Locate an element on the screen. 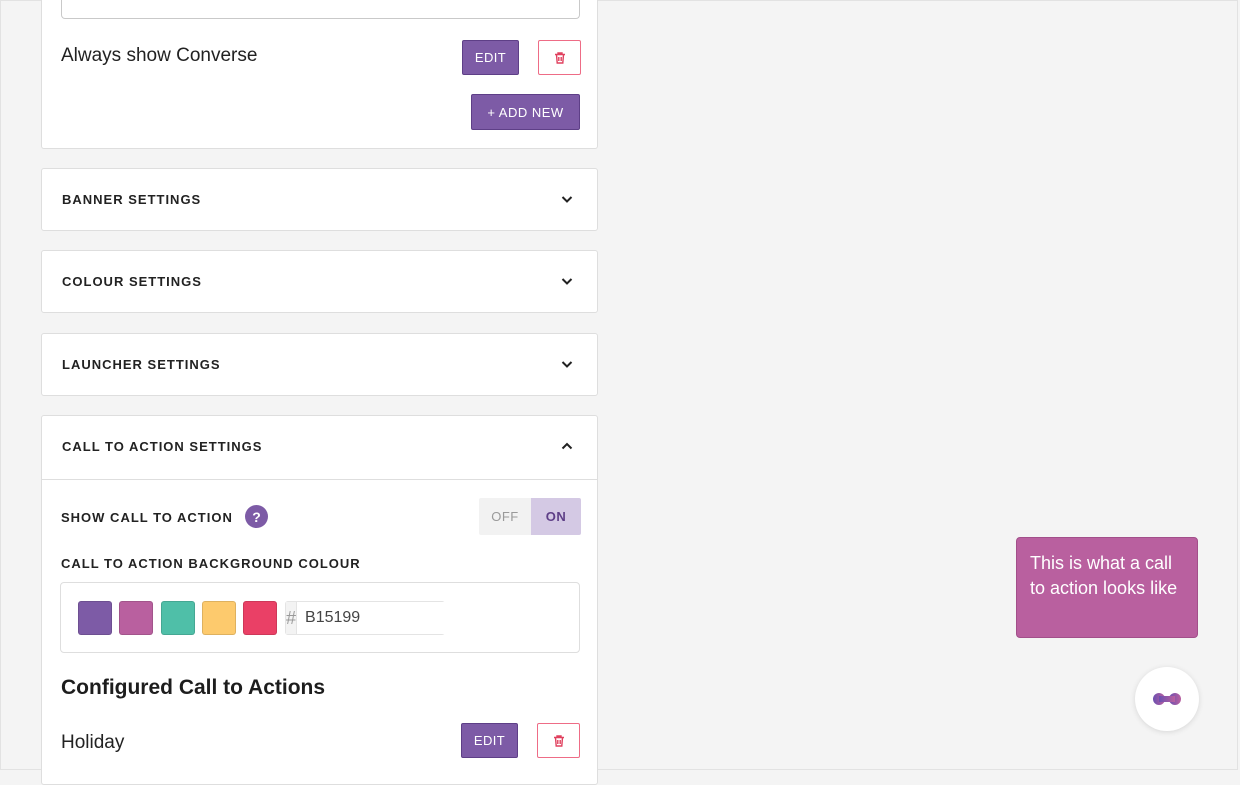  cta-settings-title: CALL TO ACTION SETTINGS is located at coordinates (162, 446).